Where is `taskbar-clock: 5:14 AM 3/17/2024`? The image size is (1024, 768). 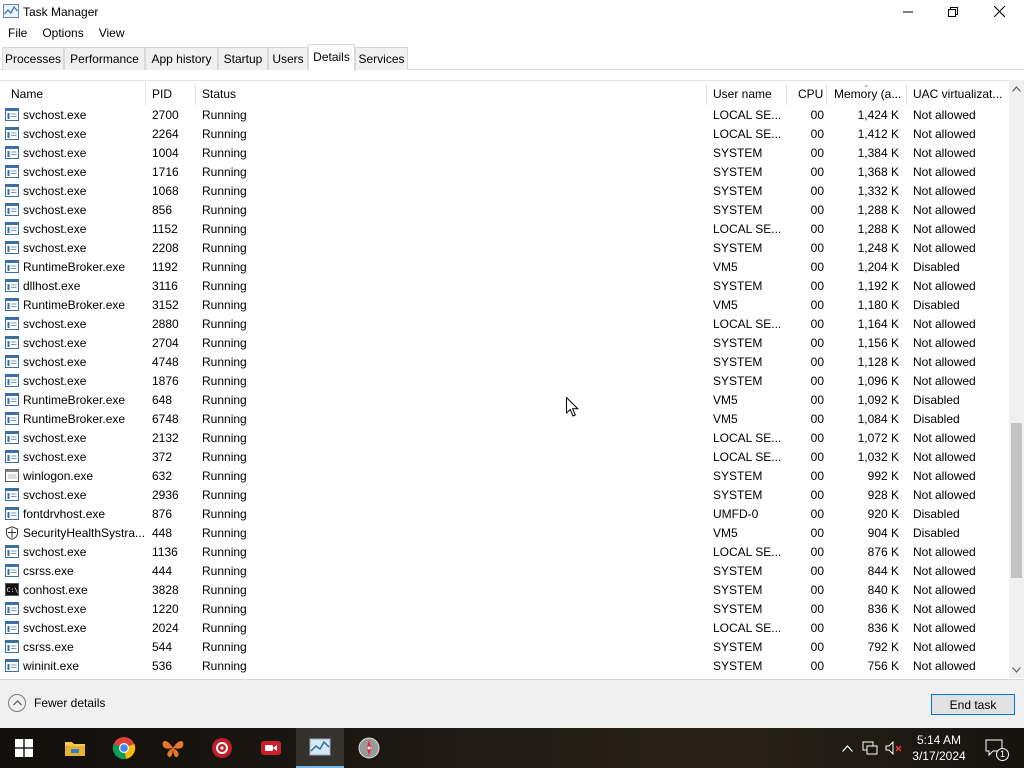 taskbar-clock: 5:14 AM 3/17/2024 is located at coordinates (939, 748).